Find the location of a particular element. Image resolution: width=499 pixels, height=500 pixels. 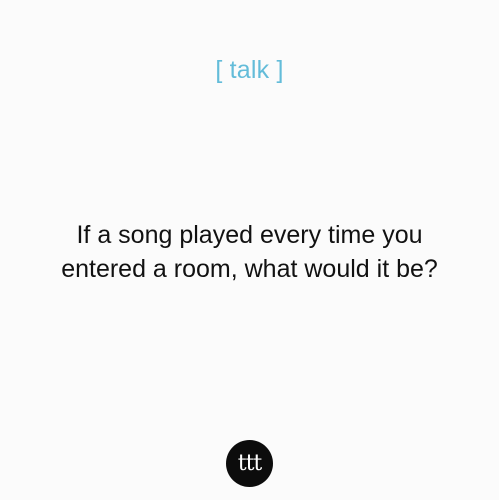

logo-text: ttt is located at coordinates (250, 463).